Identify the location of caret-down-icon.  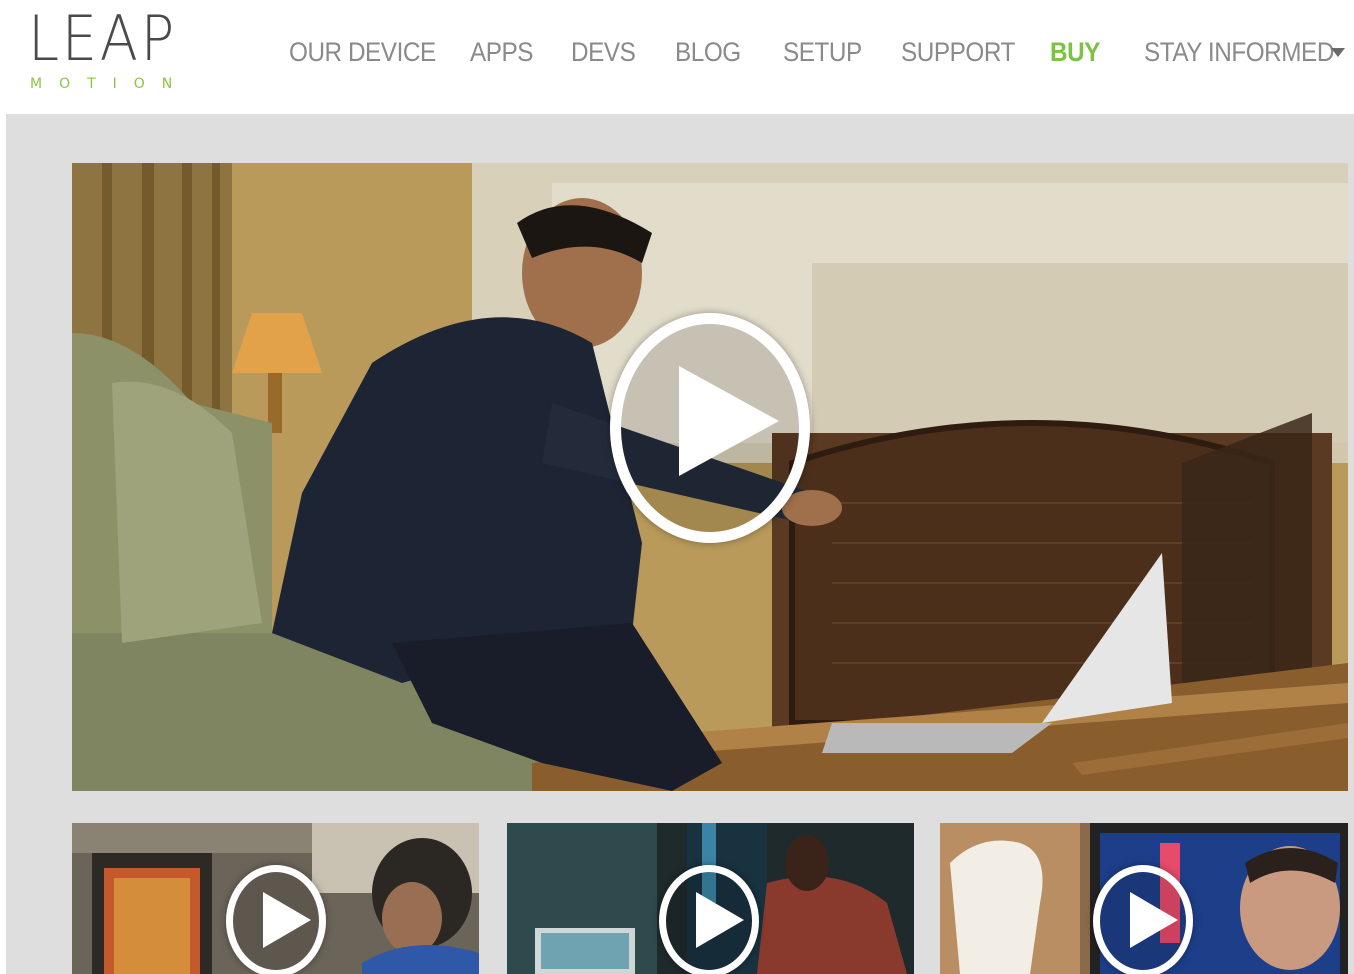
(1338, 52).